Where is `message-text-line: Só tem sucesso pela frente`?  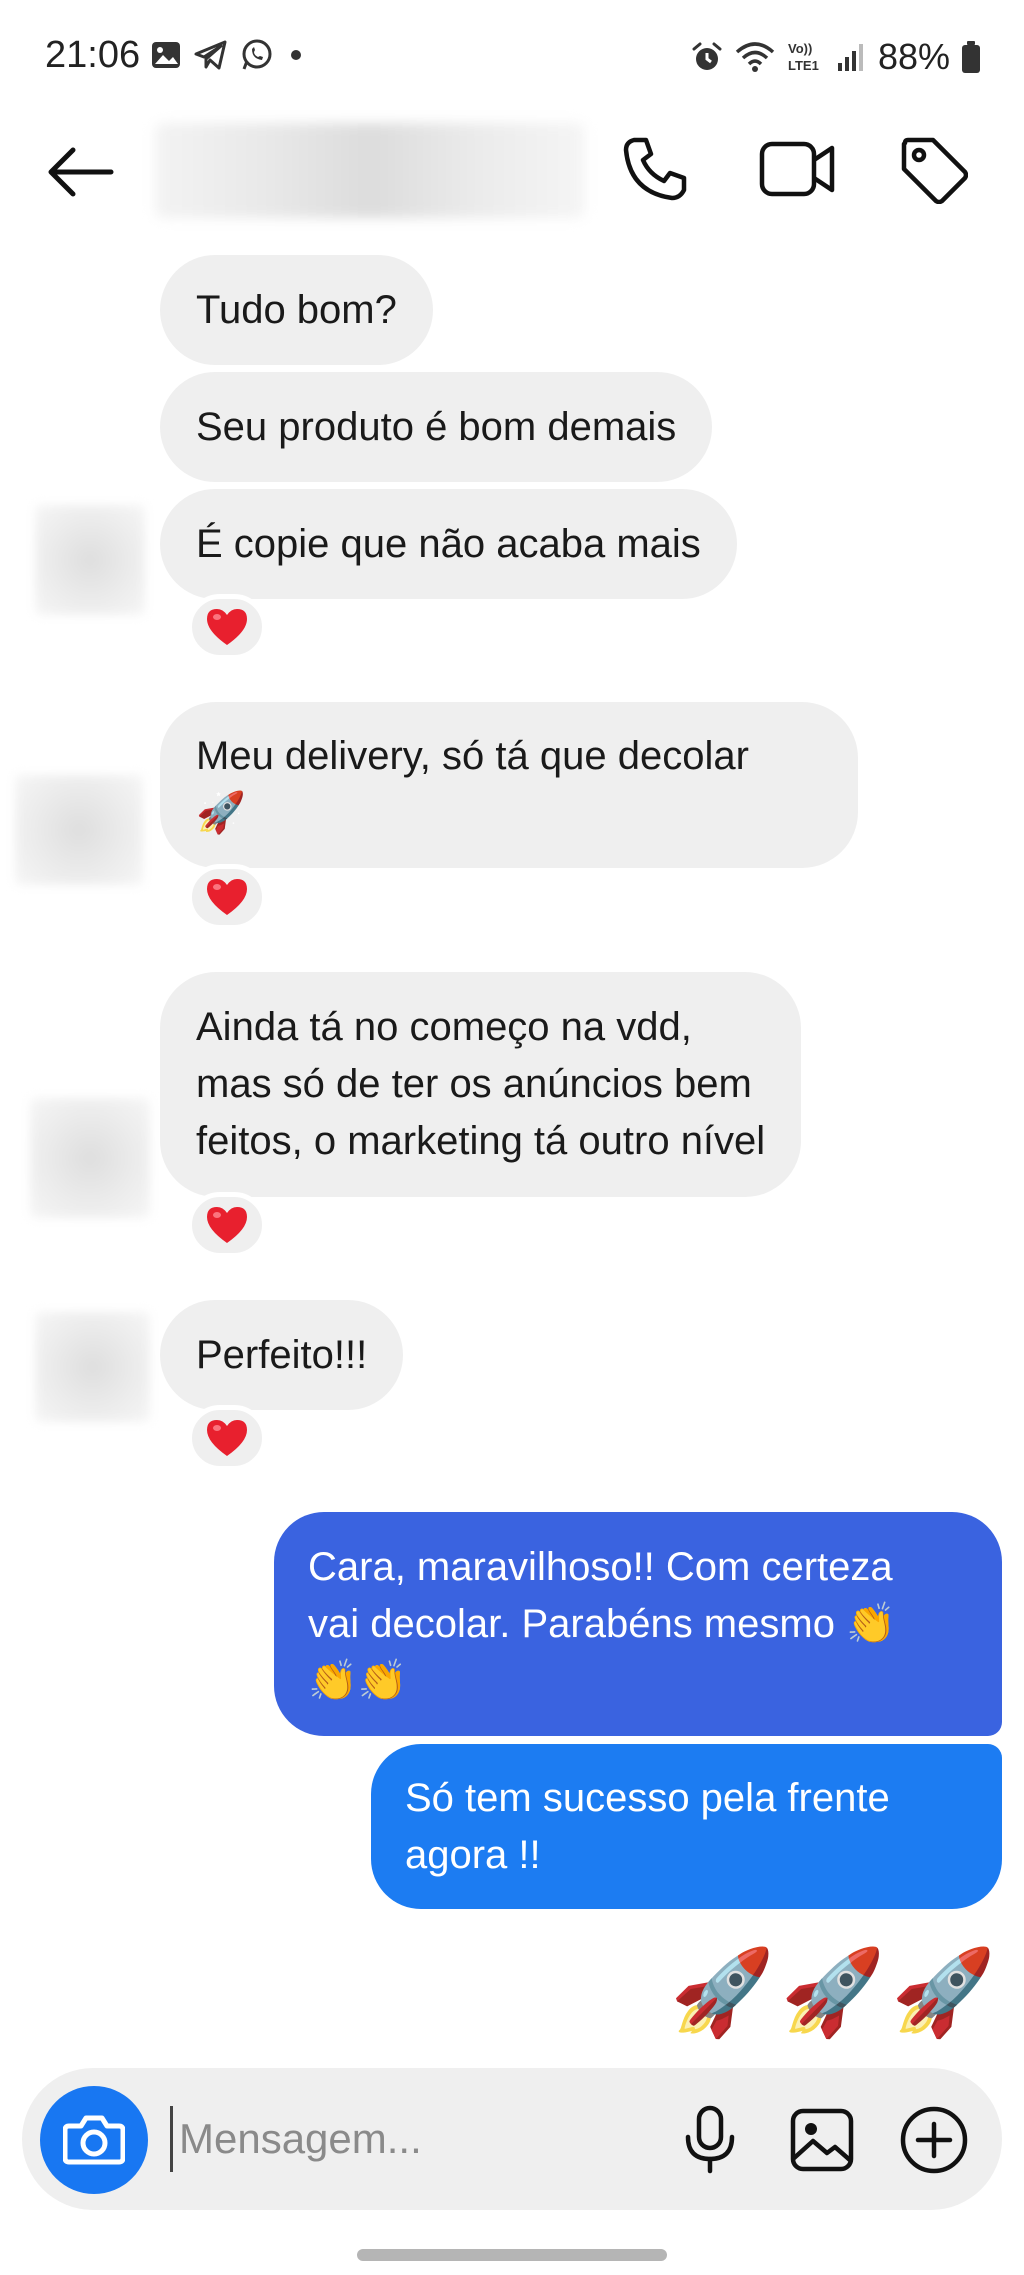
message-text-line: Só tem sucesso pela frente is located at coordinates (647, 1797).